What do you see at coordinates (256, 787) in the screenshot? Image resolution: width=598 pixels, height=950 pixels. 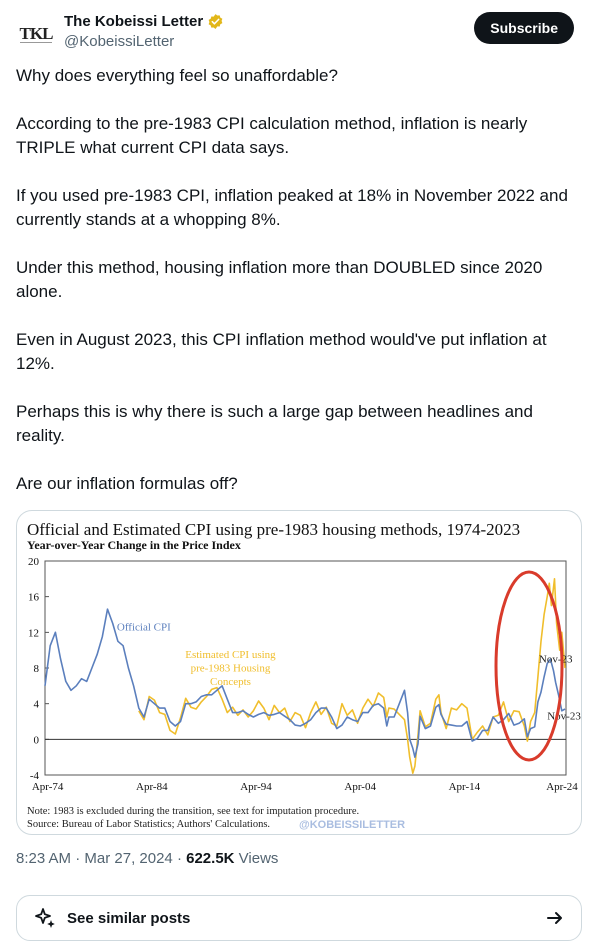 I see `x-tick-label: Apr-94` at bounding box center [256, 787].